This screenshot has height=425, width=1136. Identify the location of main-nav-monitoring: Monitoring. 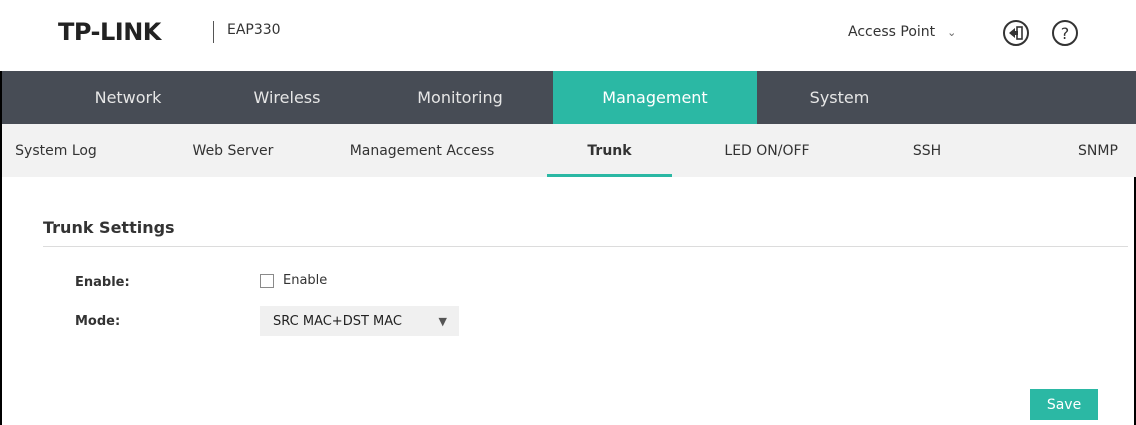
(460, 97).